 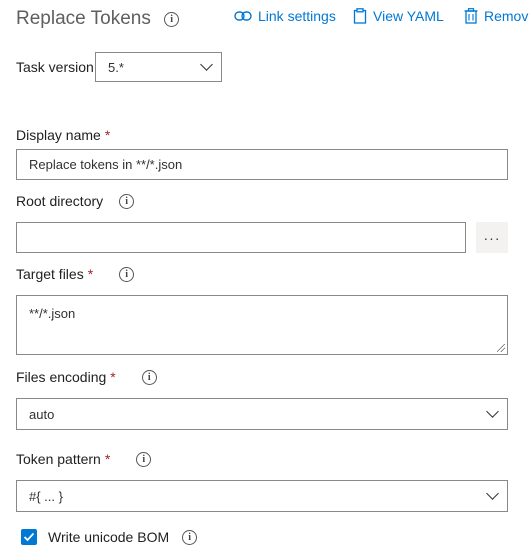 I want to click on panel-title-text: Replace Tokens, so click(x=83, y=18).